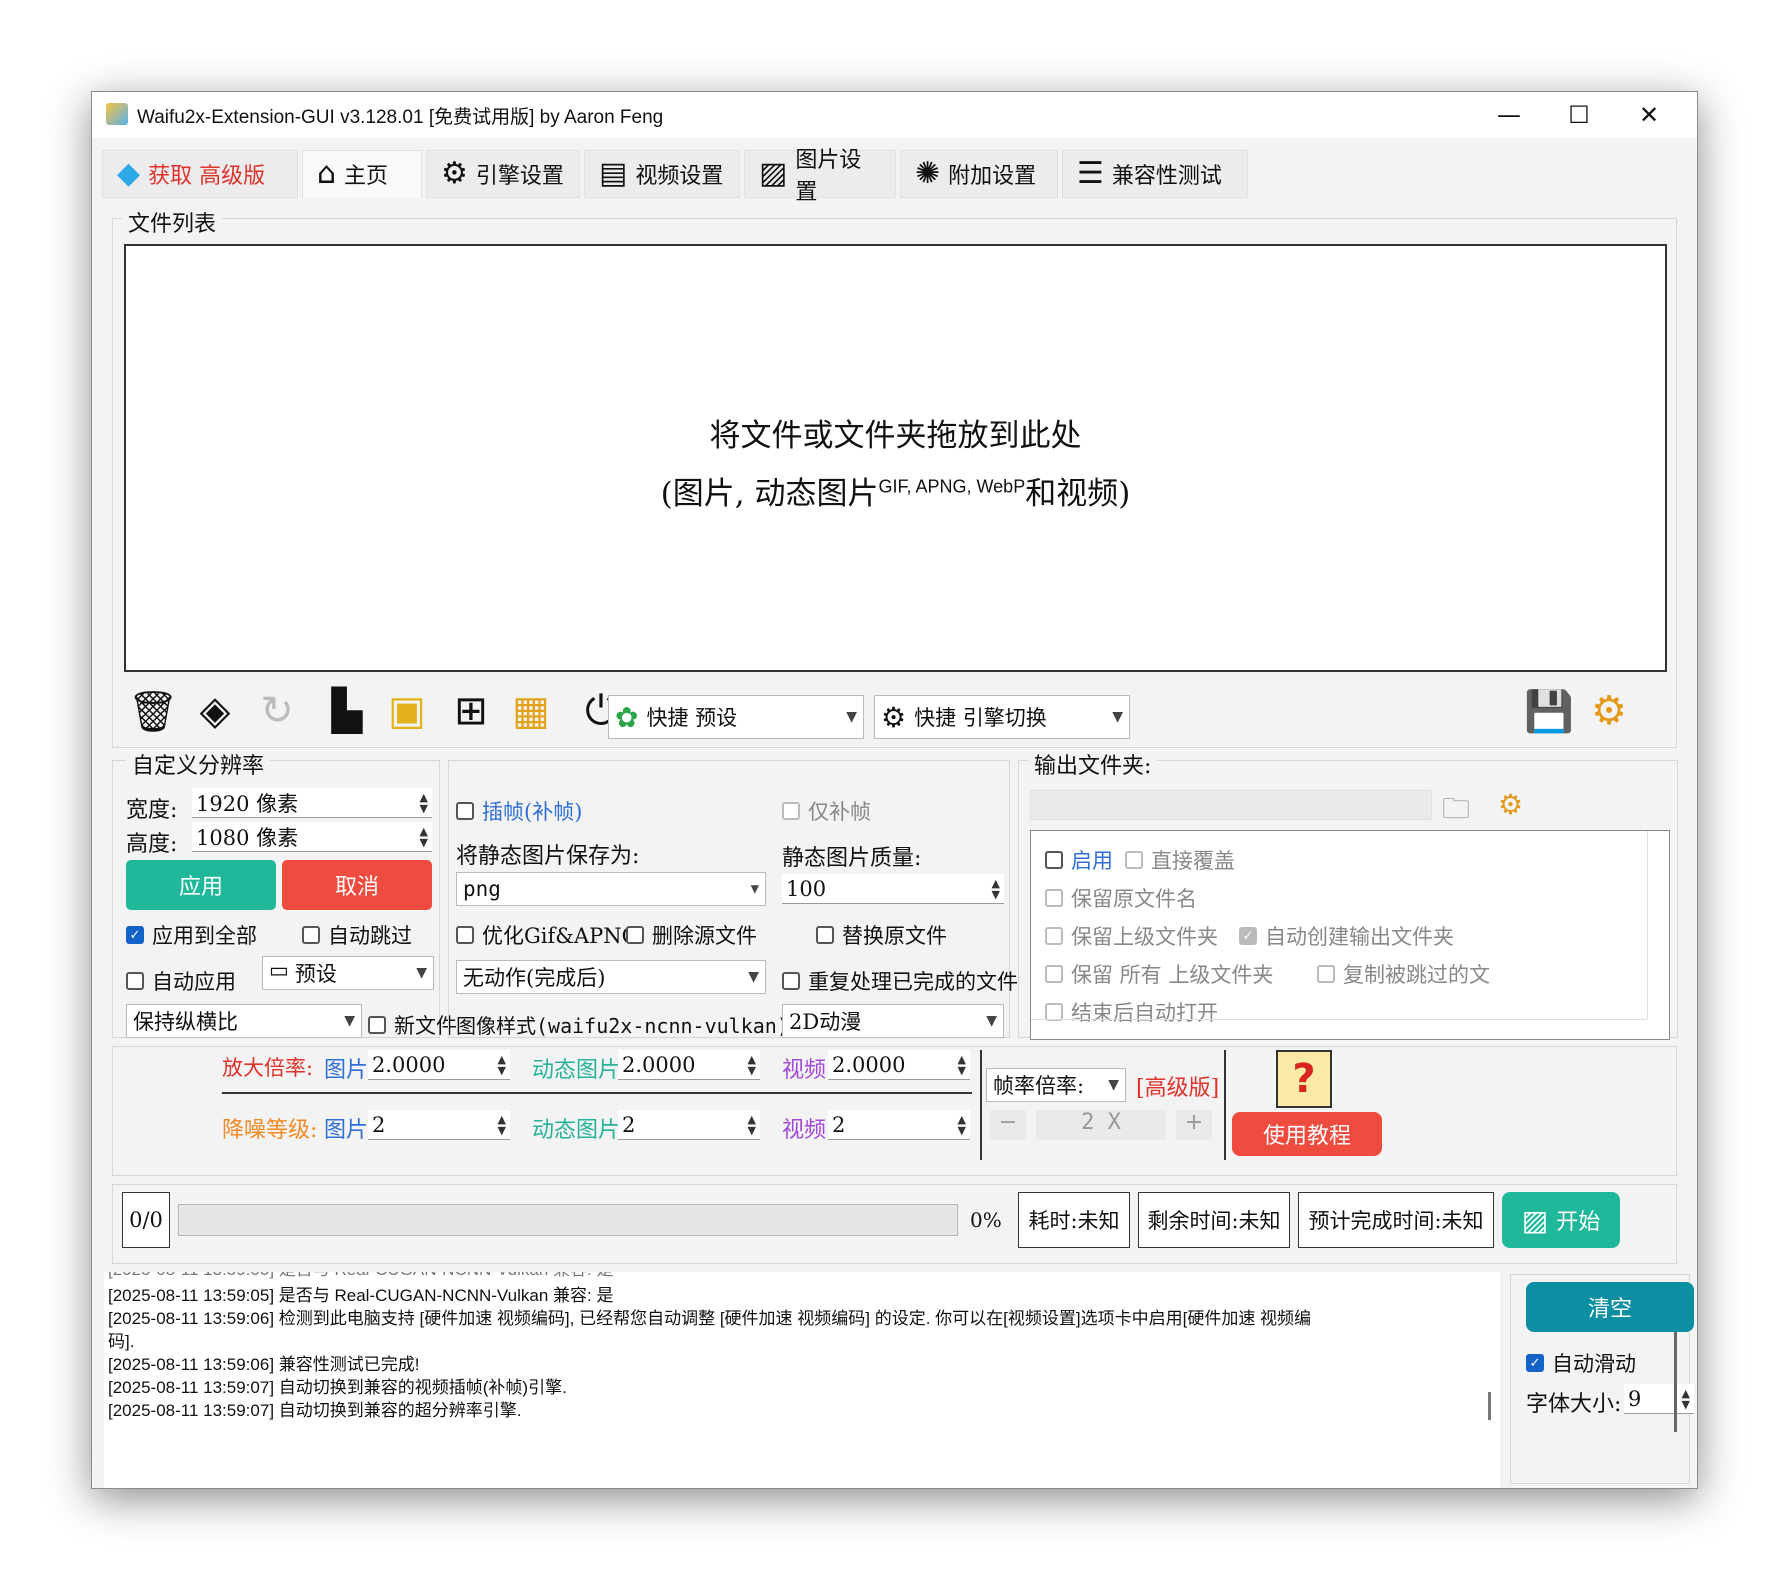  Describe the element at coordinates (1307, 1134) in the screenshot. I see `tutorial-button: 使用教程` at that location.